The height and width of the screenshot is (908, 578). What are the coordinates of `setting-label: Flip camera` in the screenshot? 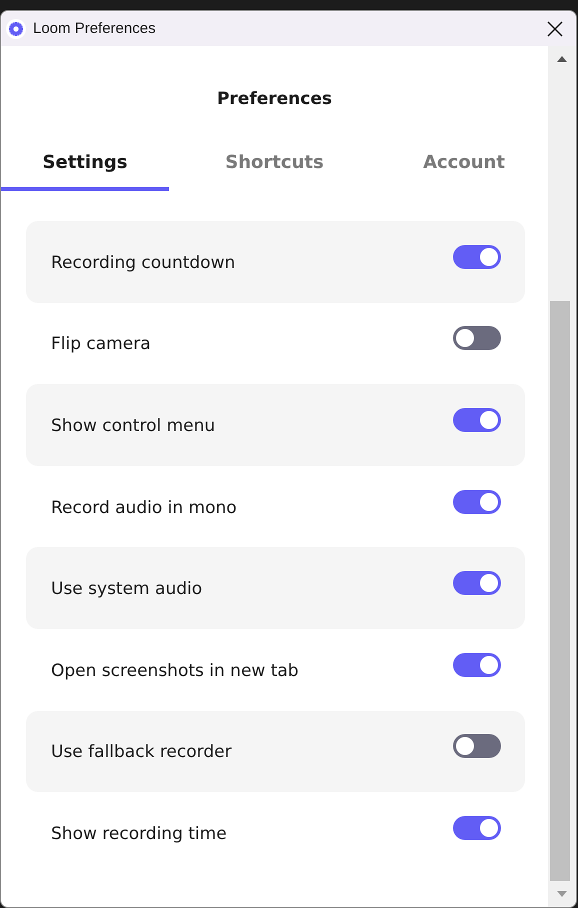 It's located at (101, 344).